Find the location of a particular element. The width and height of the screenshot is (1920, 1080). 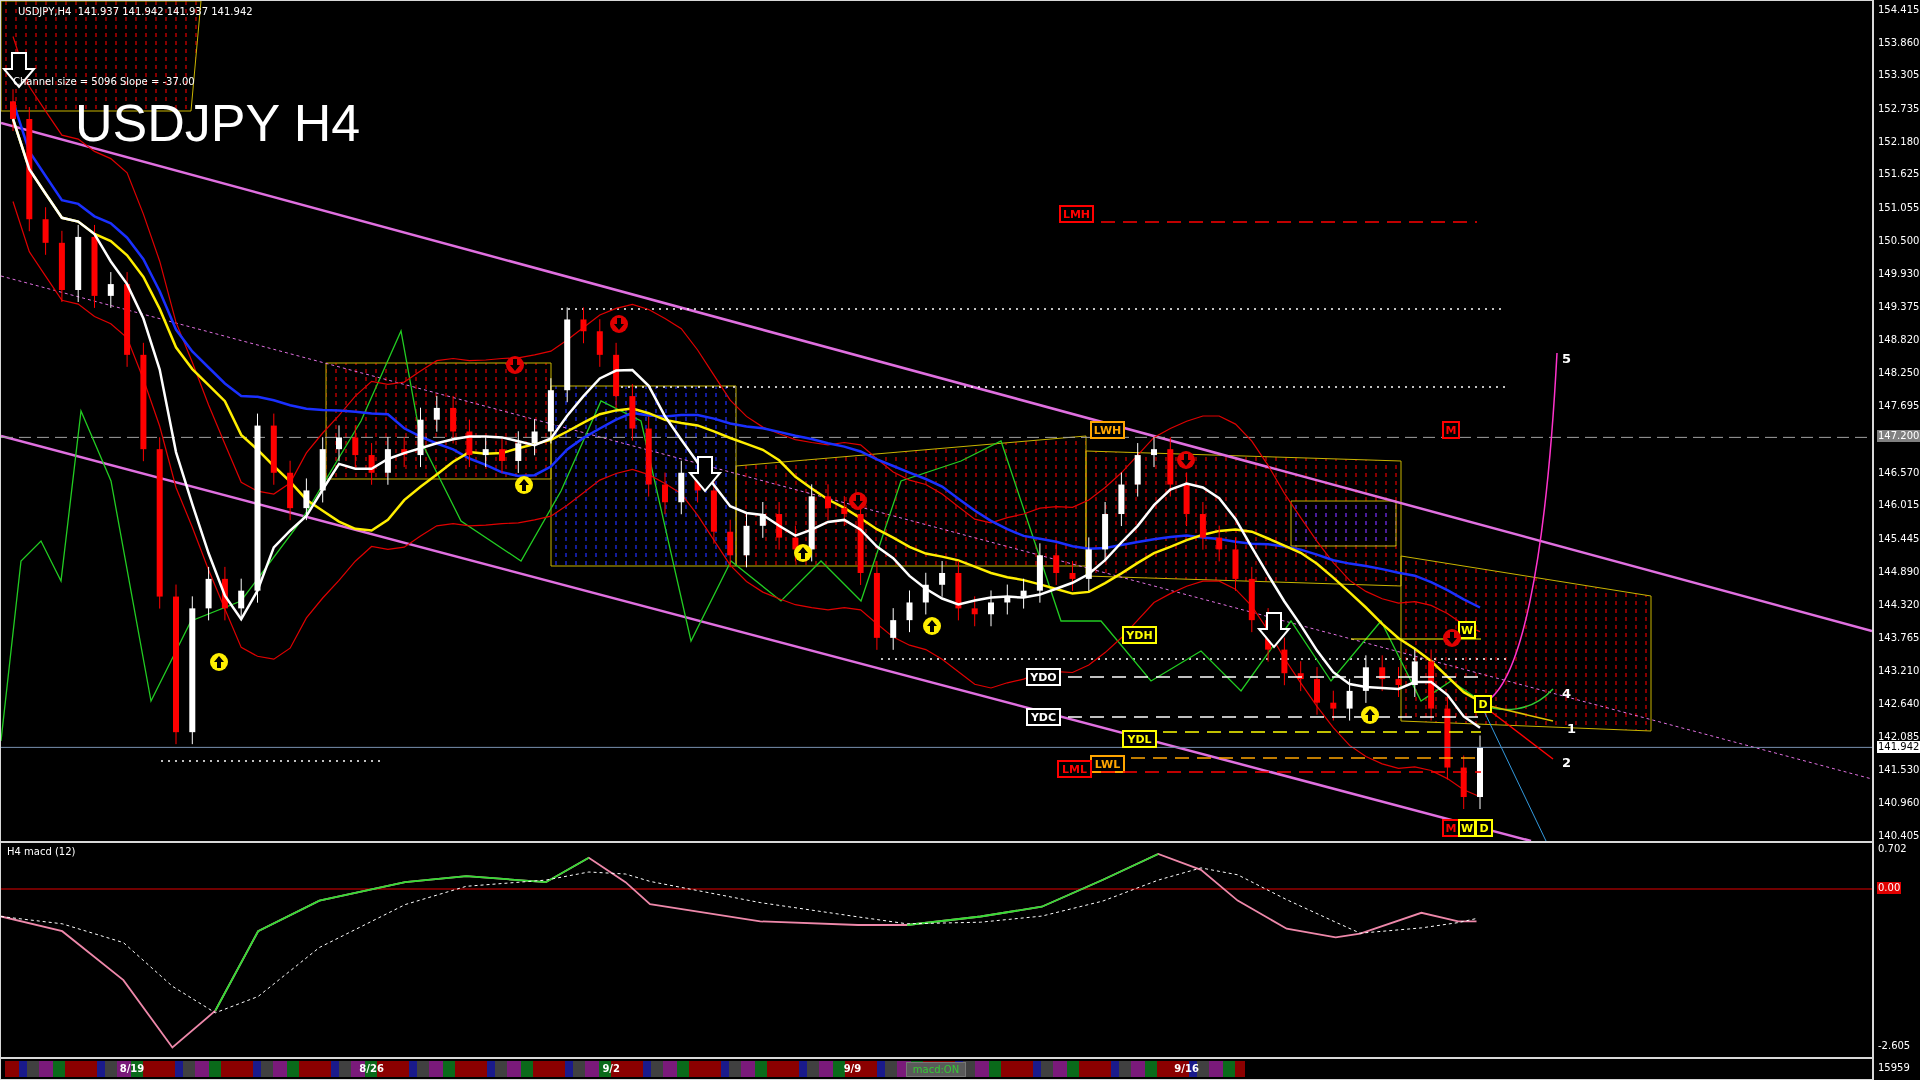

axis-tick-label: 144.320 is located at coordinates (1898, 605).